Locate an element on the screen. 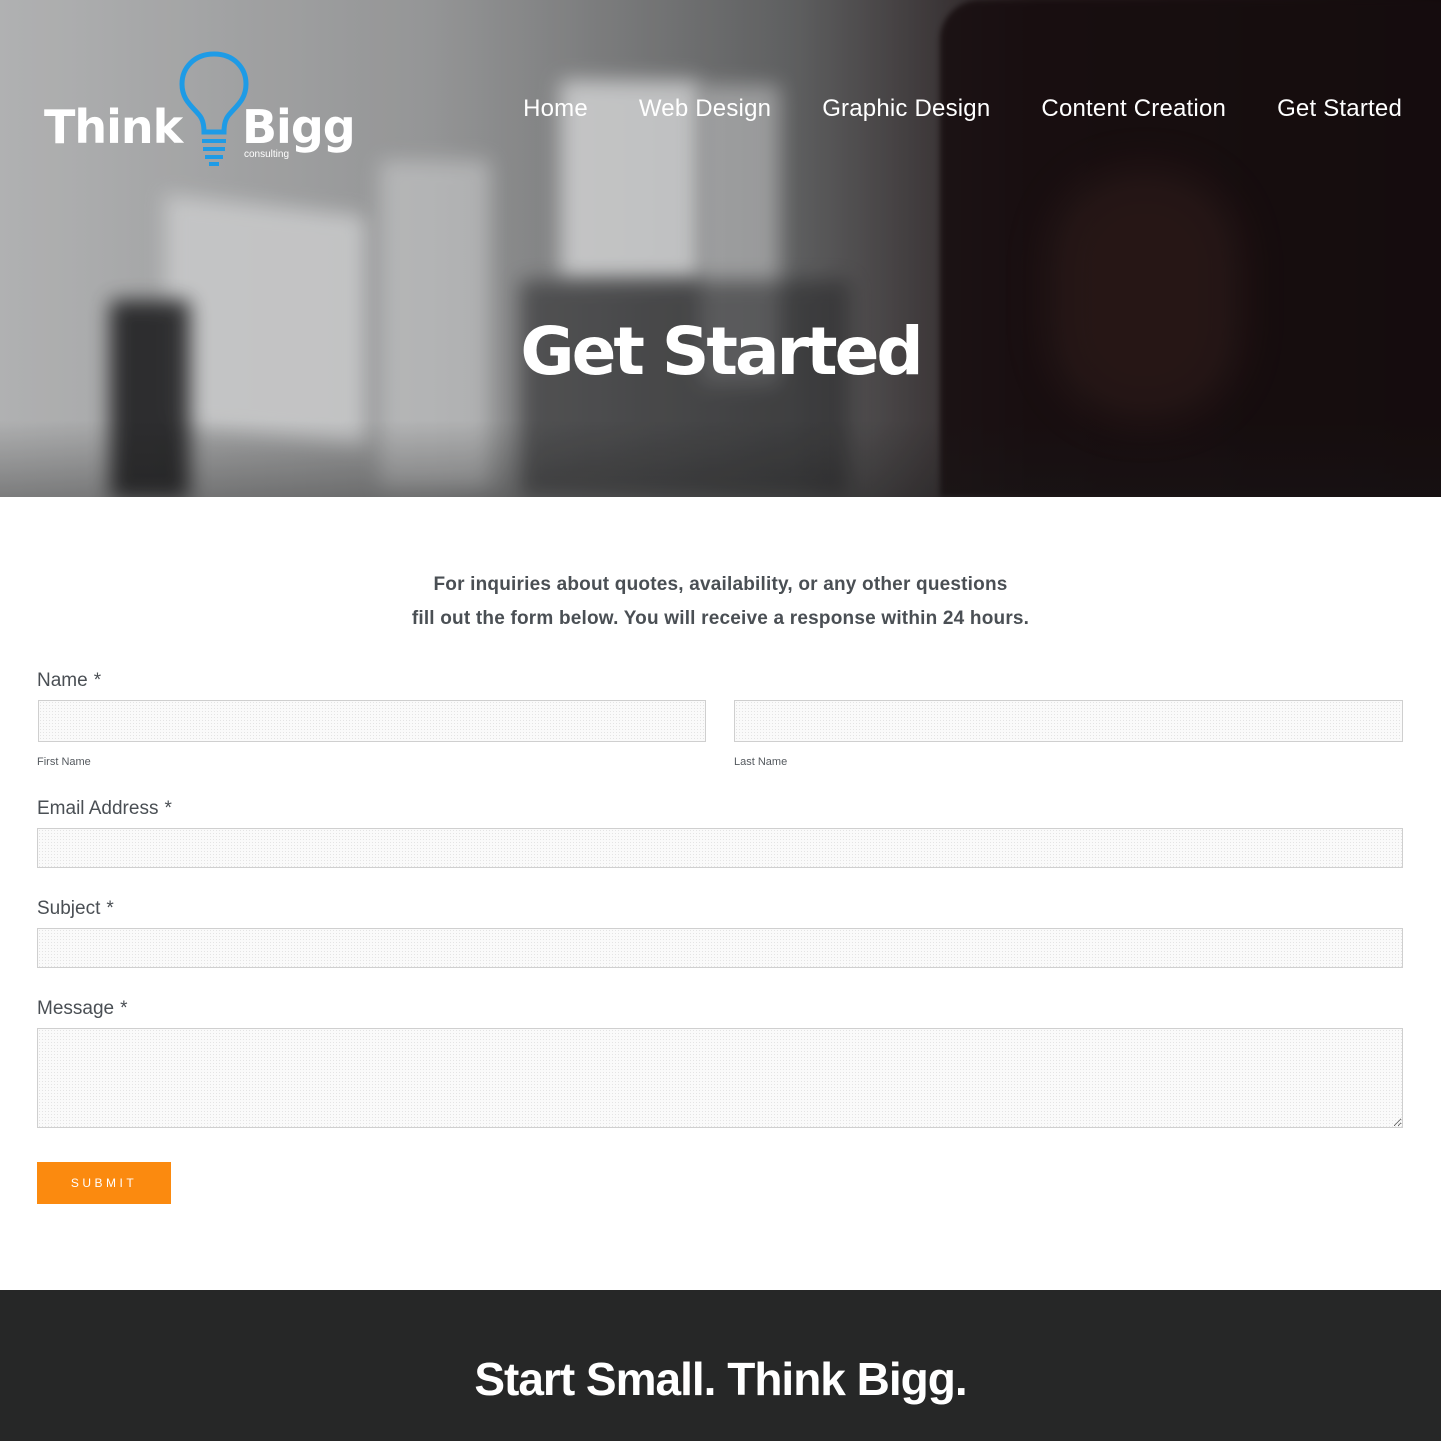 The height and width of the screenshot is (1441, 1441). name-label: Name * is located at coordinates (69, 681).